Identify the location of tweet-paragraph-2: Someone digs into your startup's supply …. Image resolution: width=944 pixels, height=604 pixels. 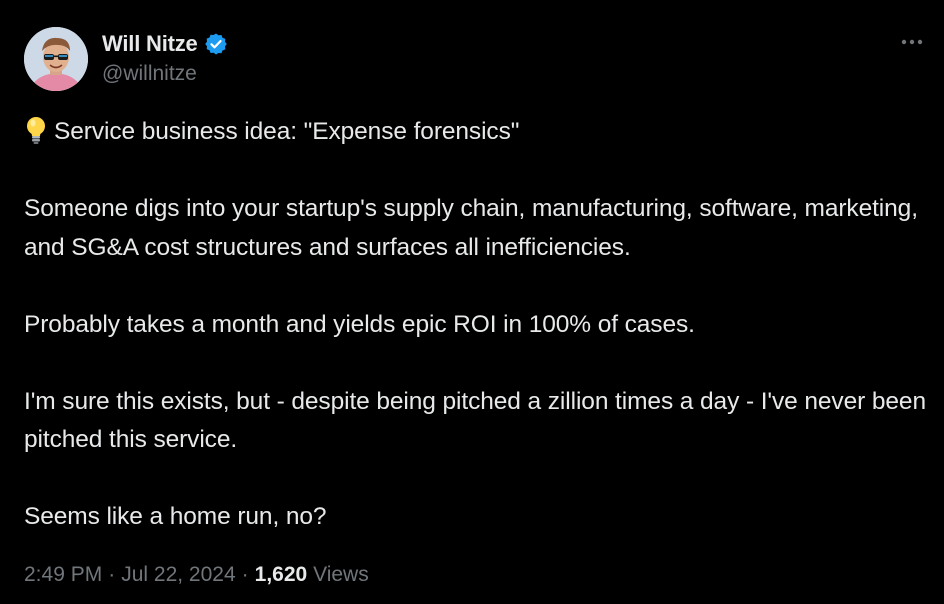
(471, 228).